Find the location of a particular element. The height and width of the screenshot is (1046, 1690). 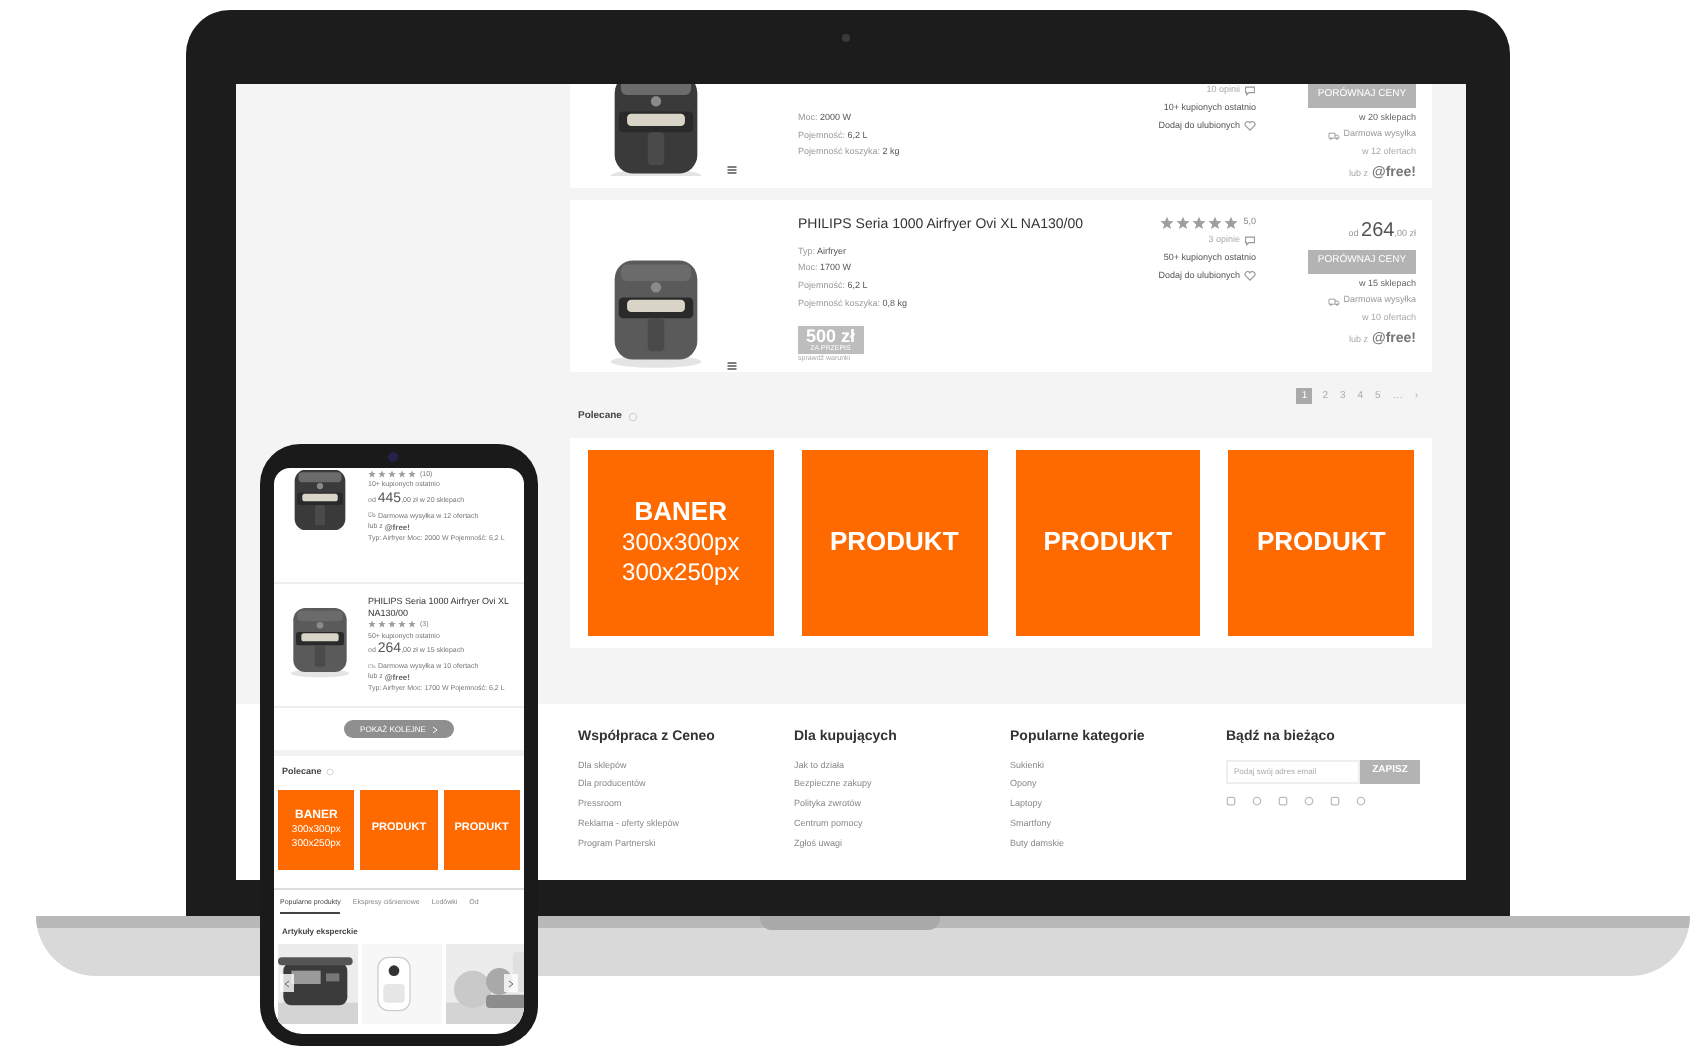

banner-title: BANER is located at coordinates (680, 512).